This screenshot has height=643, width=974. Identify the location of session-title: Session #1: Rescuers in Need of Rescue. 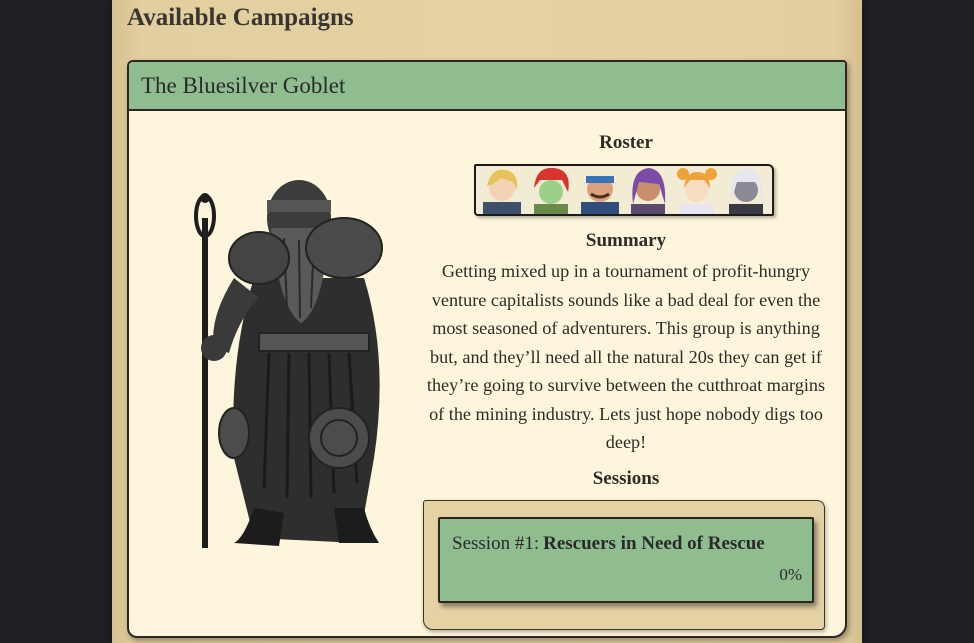
(608, 544).